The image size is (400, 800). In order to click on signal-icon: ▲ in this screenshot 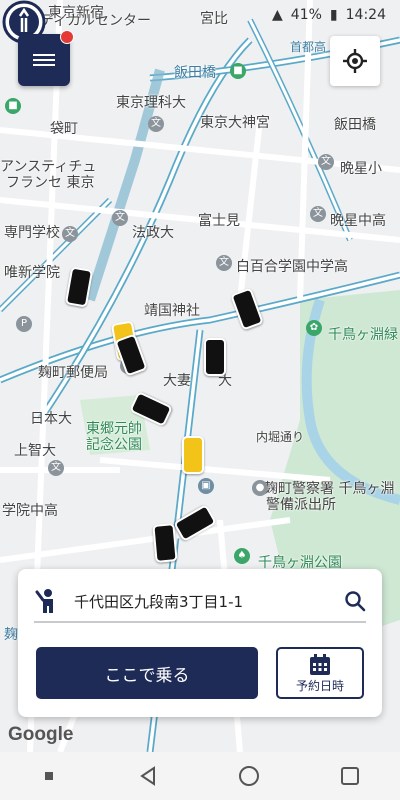, I will do `click(277, 15)`.